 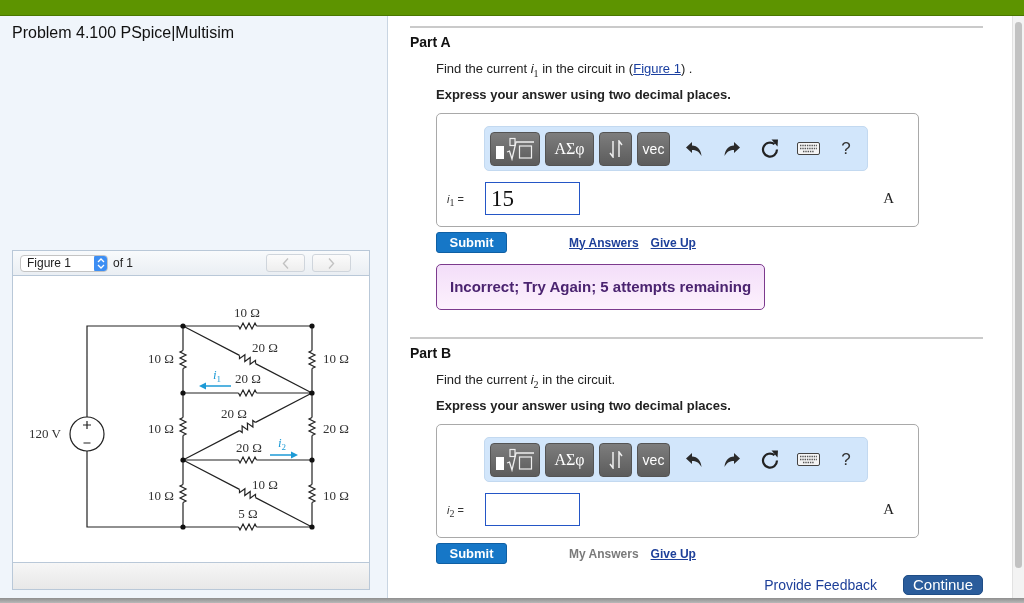 I want to click on problem-title: Problem 4.100 PSpice|Multisim, so click(x=124, y=33).